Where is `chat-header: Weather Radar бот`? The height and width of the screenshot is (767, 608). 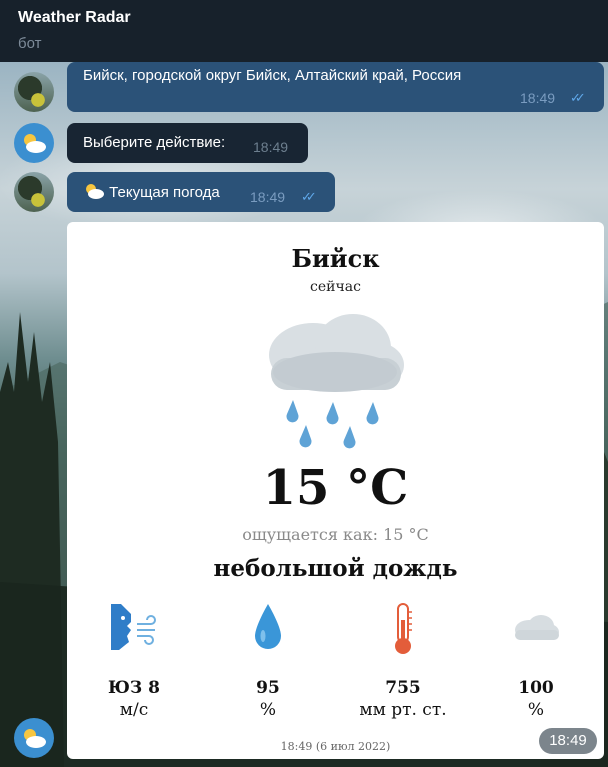
chat-header: Weather Radar бот is located at coordinates (304, 31).